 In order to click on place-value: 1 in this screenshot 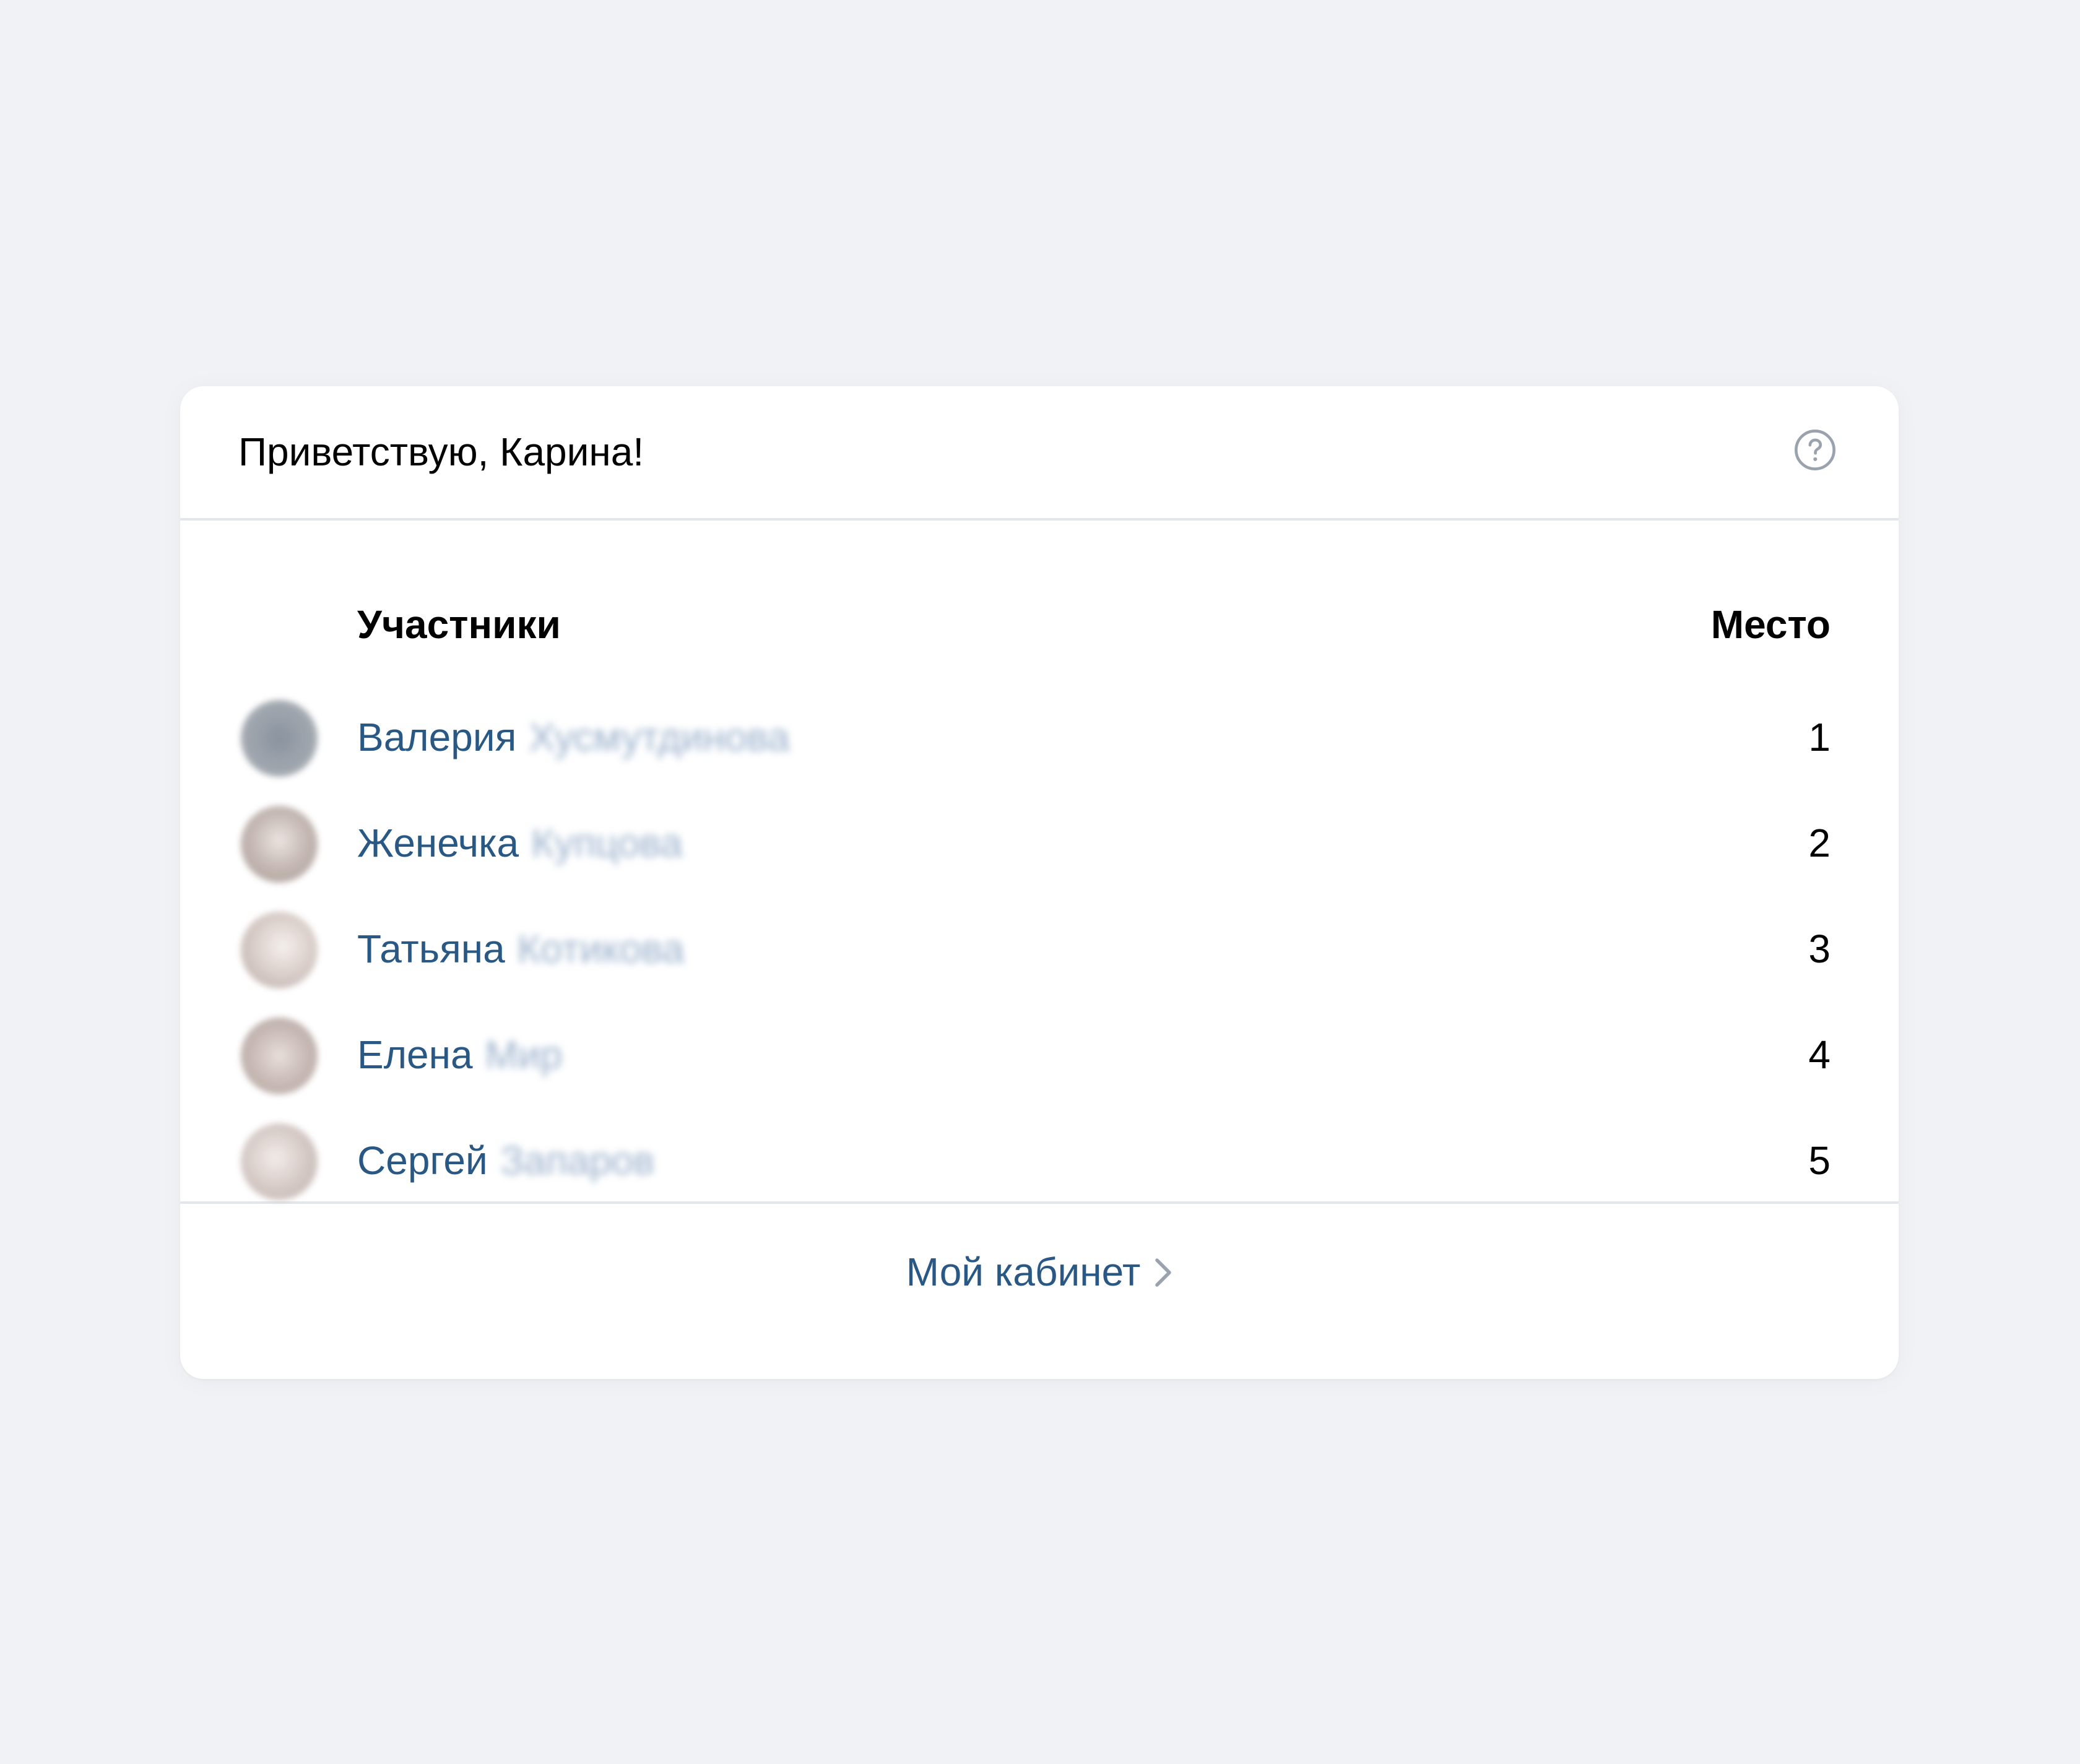, I will do `click(1819, 737)`.